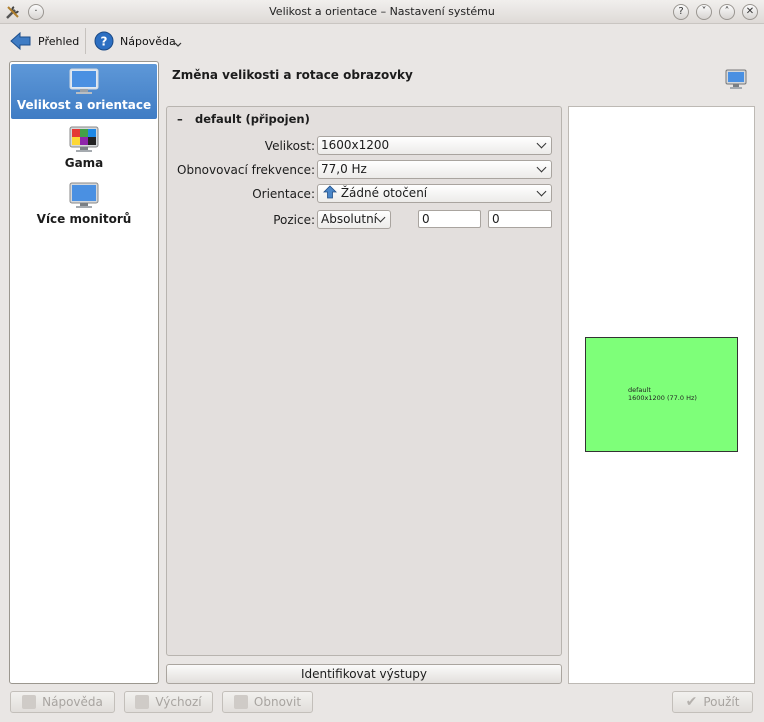 The height and width of the screenshot is (722, 764). I want to click on refresh-label: Obnovovací frekvence:, so click(246, 170).